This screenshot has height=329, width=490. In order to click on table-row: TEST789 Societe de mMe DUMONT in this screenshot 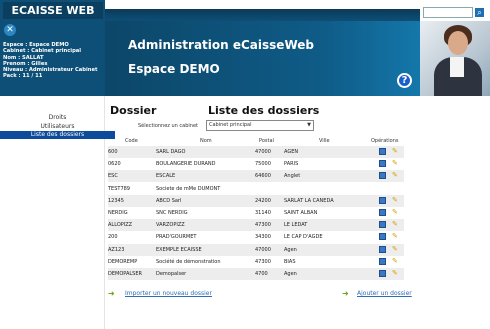, I will do `click(256, 189)`.